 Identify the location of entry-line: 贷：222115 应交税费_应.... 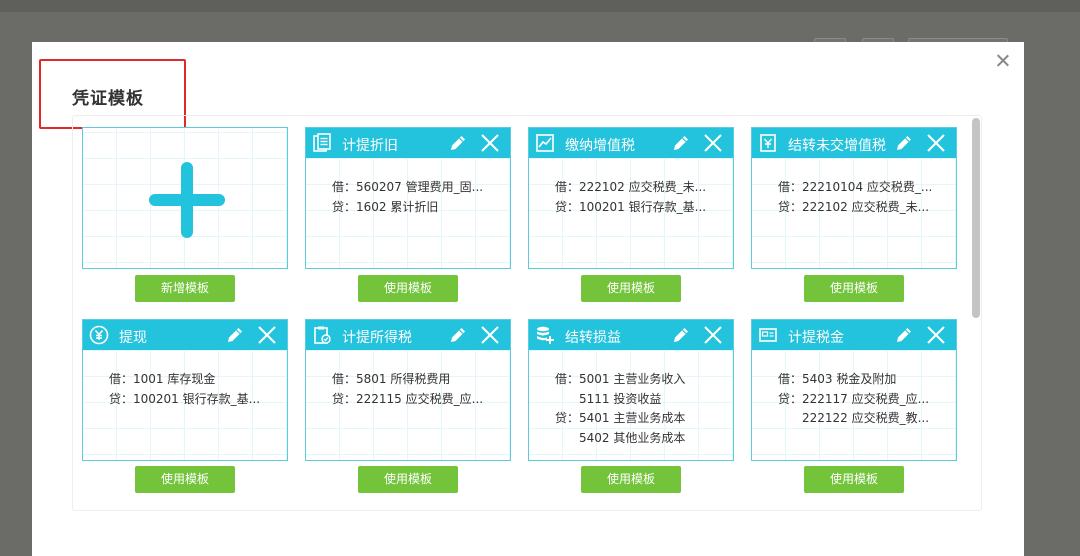
(408, 398).